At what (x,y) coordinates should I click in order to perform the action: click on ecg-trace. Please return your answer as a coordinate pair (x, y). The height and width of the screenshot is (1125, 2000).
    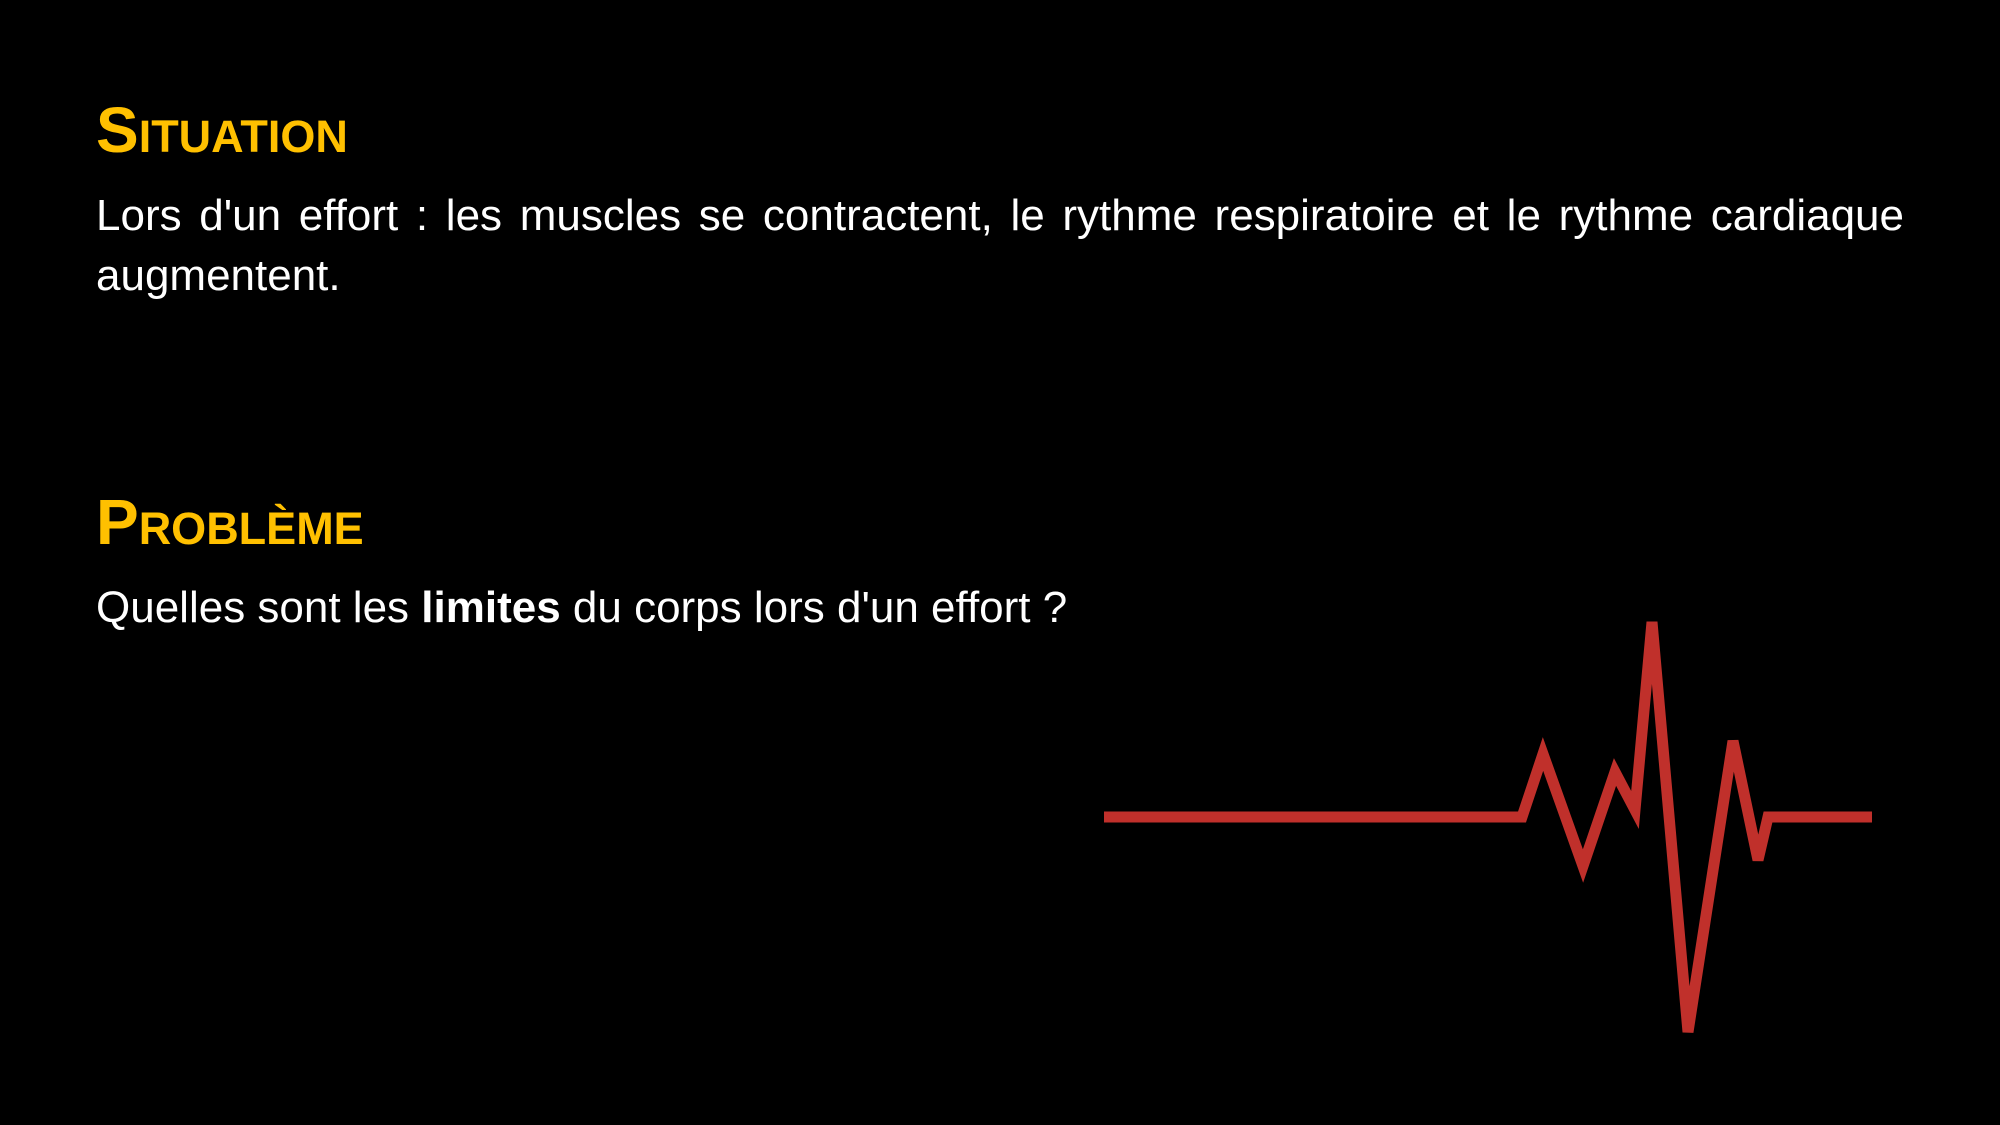
    Looking at the image, I should click on (1488, 827).